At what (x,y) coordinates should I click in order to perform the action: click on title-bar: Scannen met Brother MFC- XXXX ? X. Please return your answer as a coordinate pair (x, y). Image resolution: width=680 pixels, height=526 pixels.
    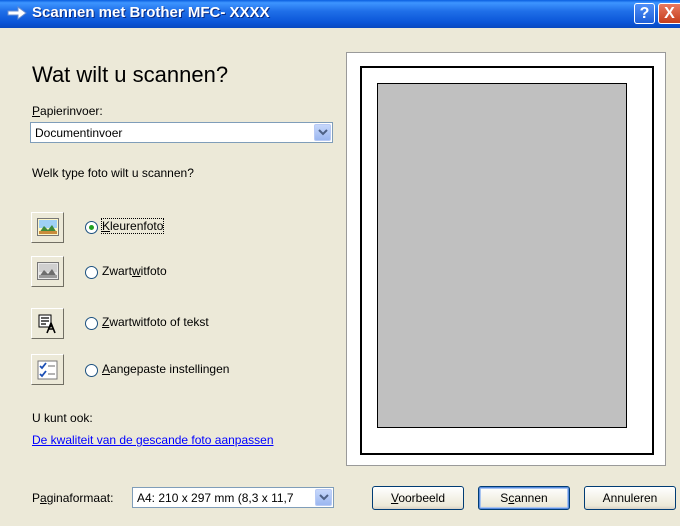
    Looking at the image, I should click on (340, 14).